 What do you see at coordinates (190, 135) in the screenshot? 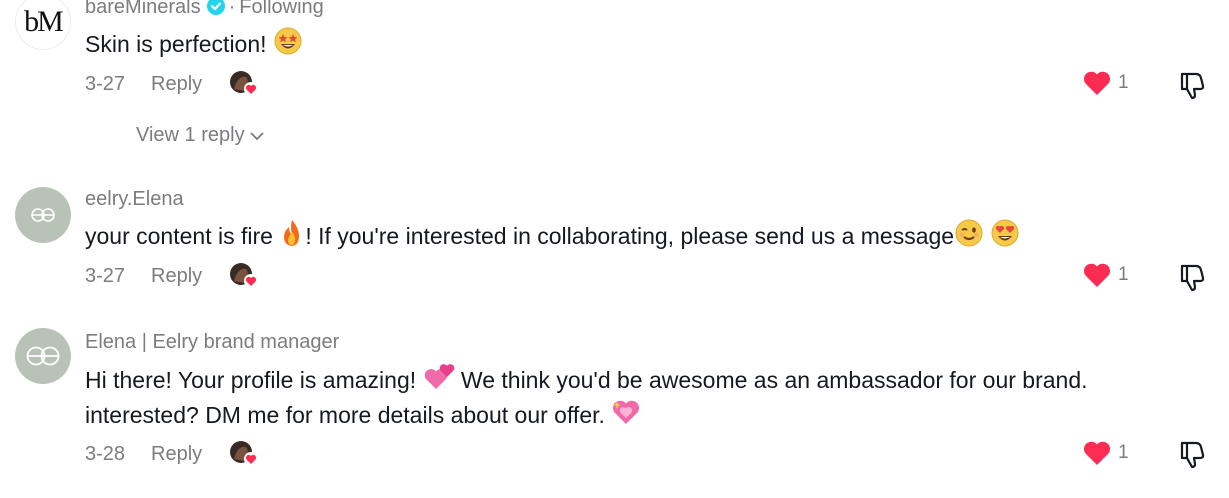
I see `view-replies-label: View 1 reply` at bounding box center [190, 135].